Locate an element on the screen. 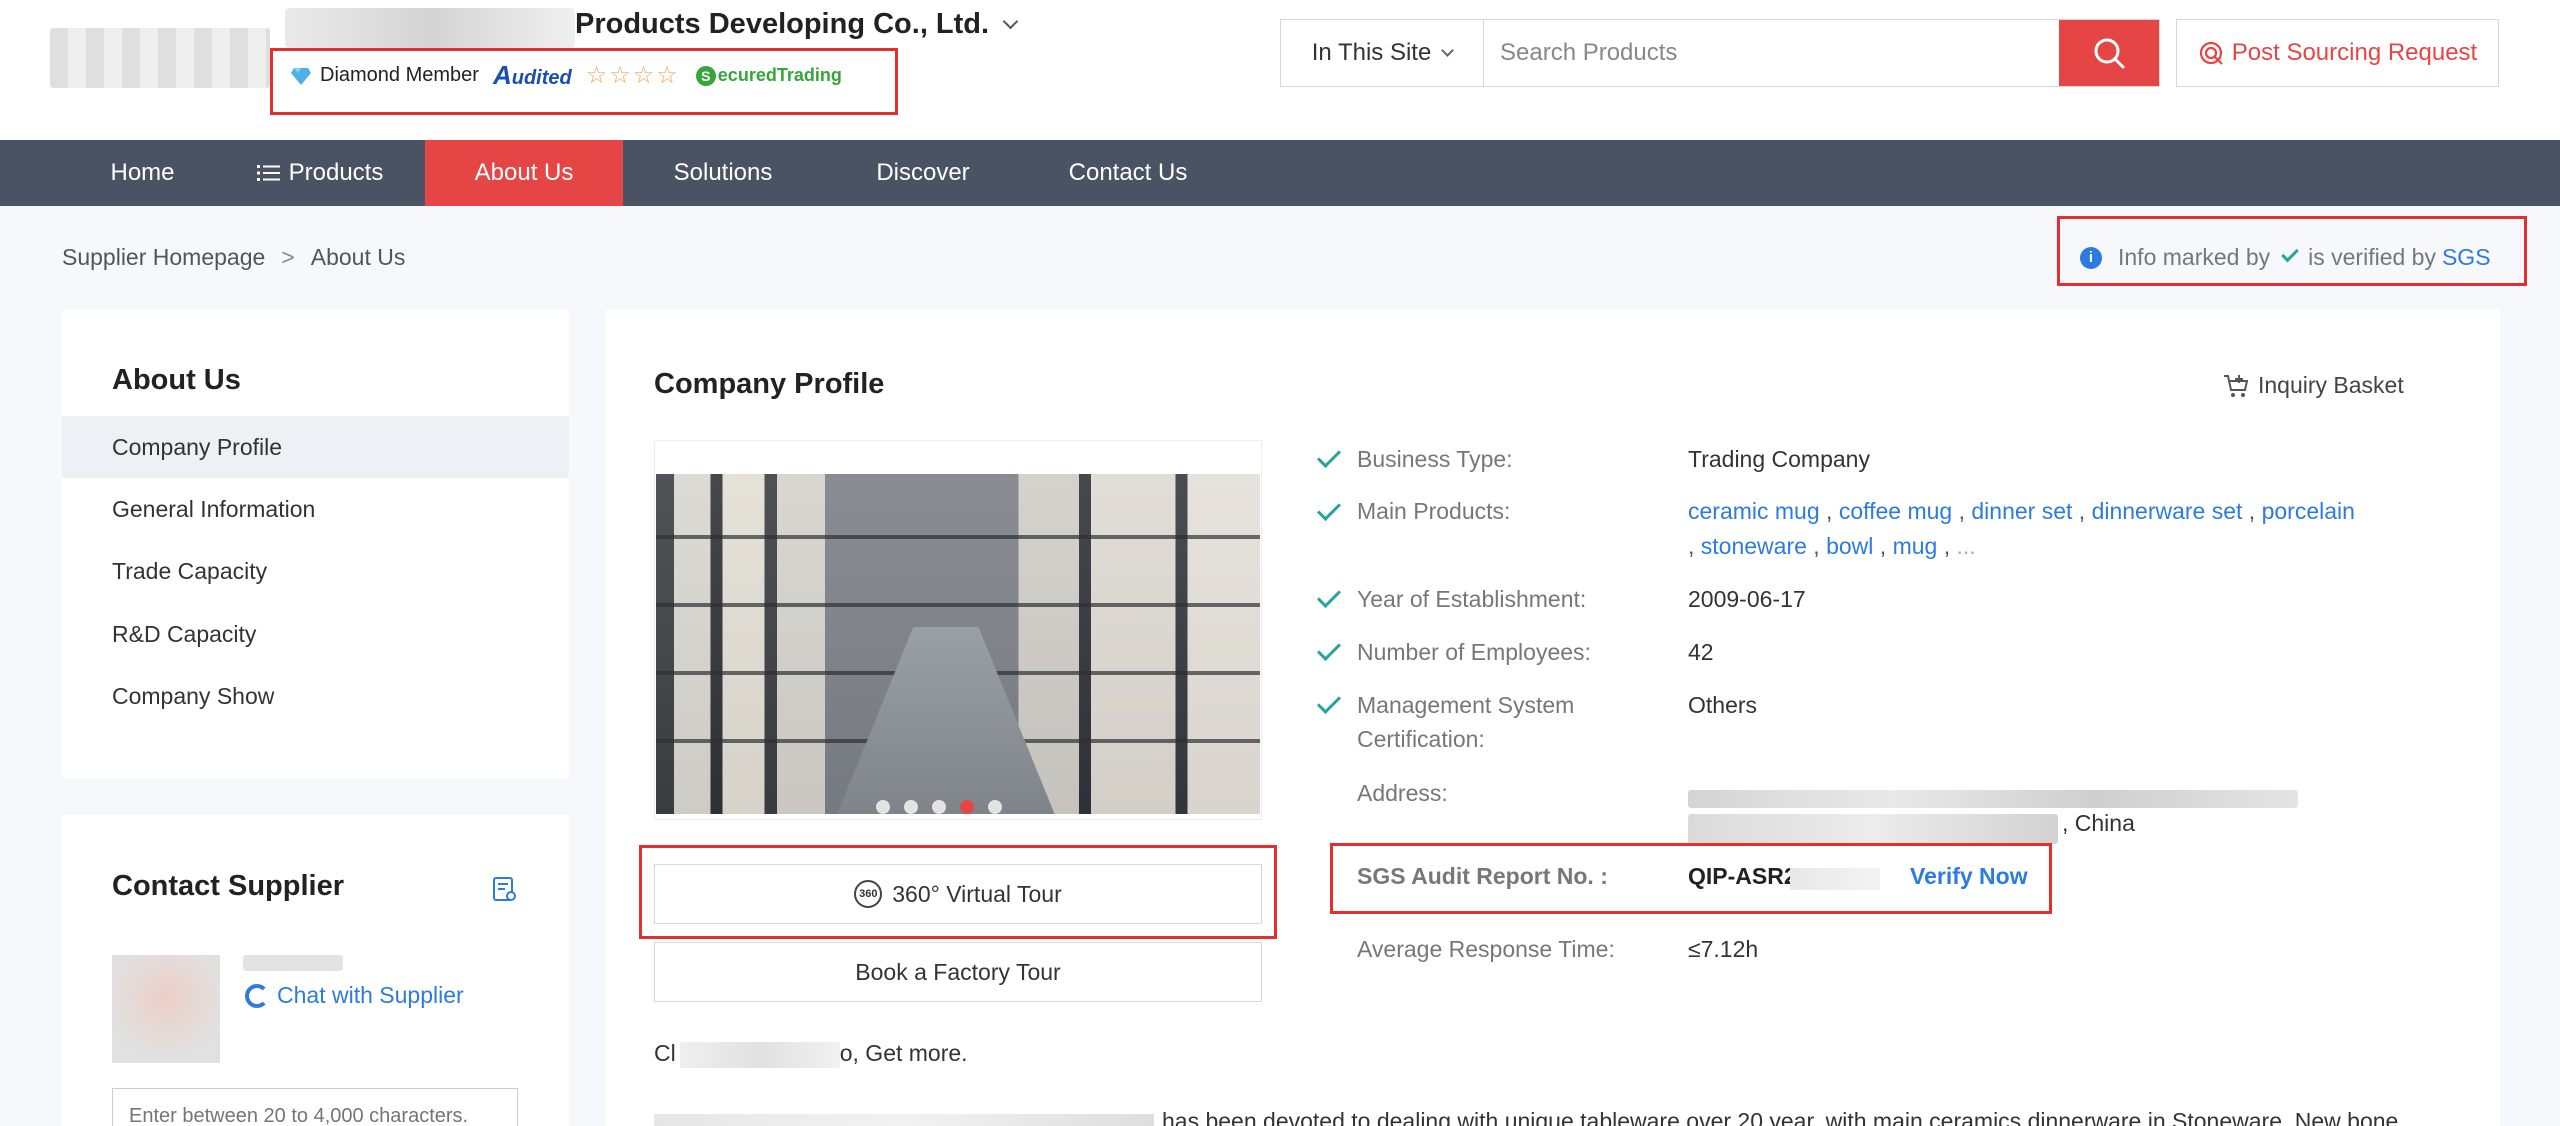  virtual-tour-button: 360 360° Virtual Tour is located at coordinates (958, 894).